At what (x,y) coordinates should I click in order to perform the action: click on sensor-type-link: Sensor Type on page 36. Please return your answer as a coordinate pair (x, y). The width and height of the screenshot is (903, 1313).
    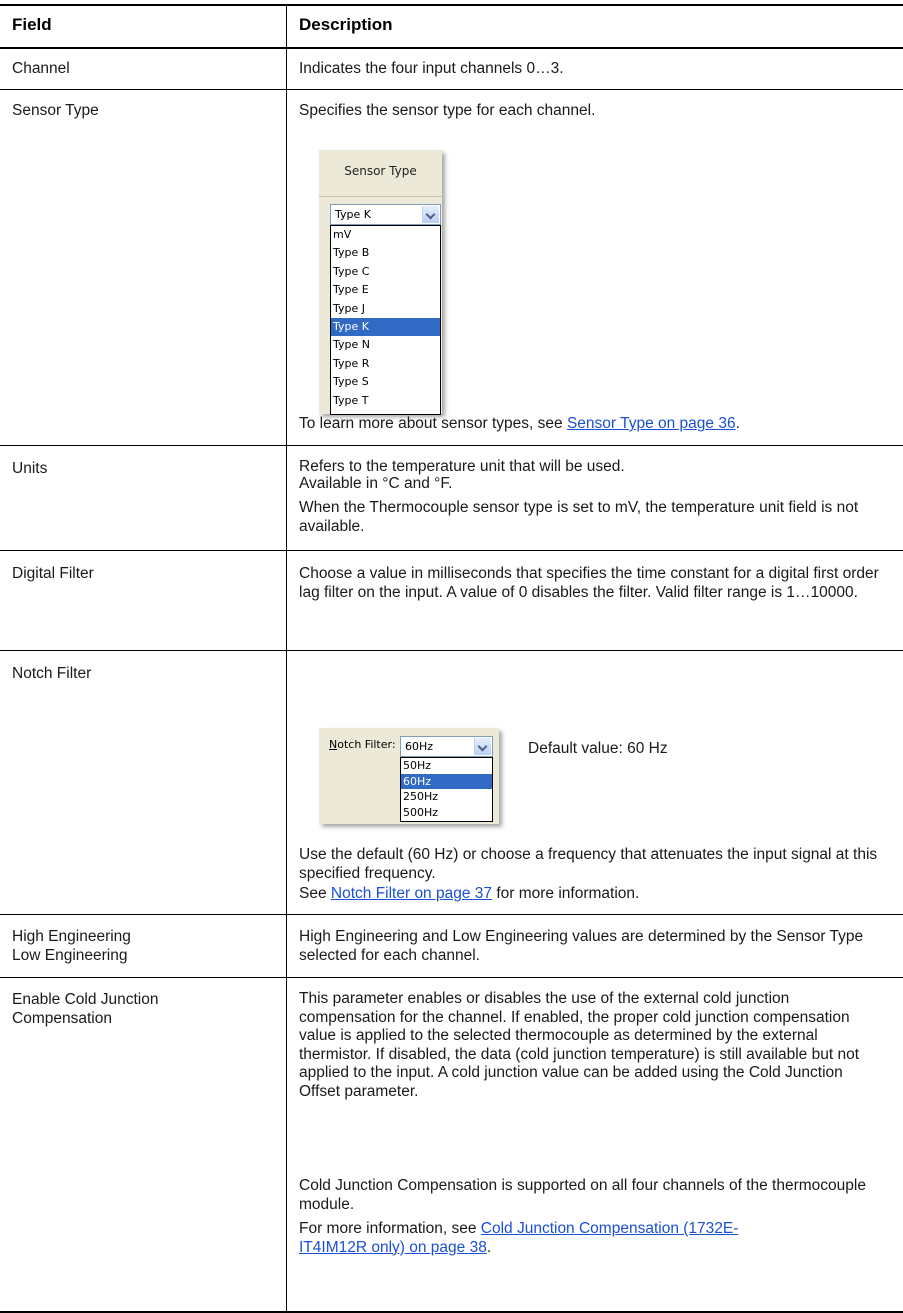
    Looking at the image, I should click on (651, 423).